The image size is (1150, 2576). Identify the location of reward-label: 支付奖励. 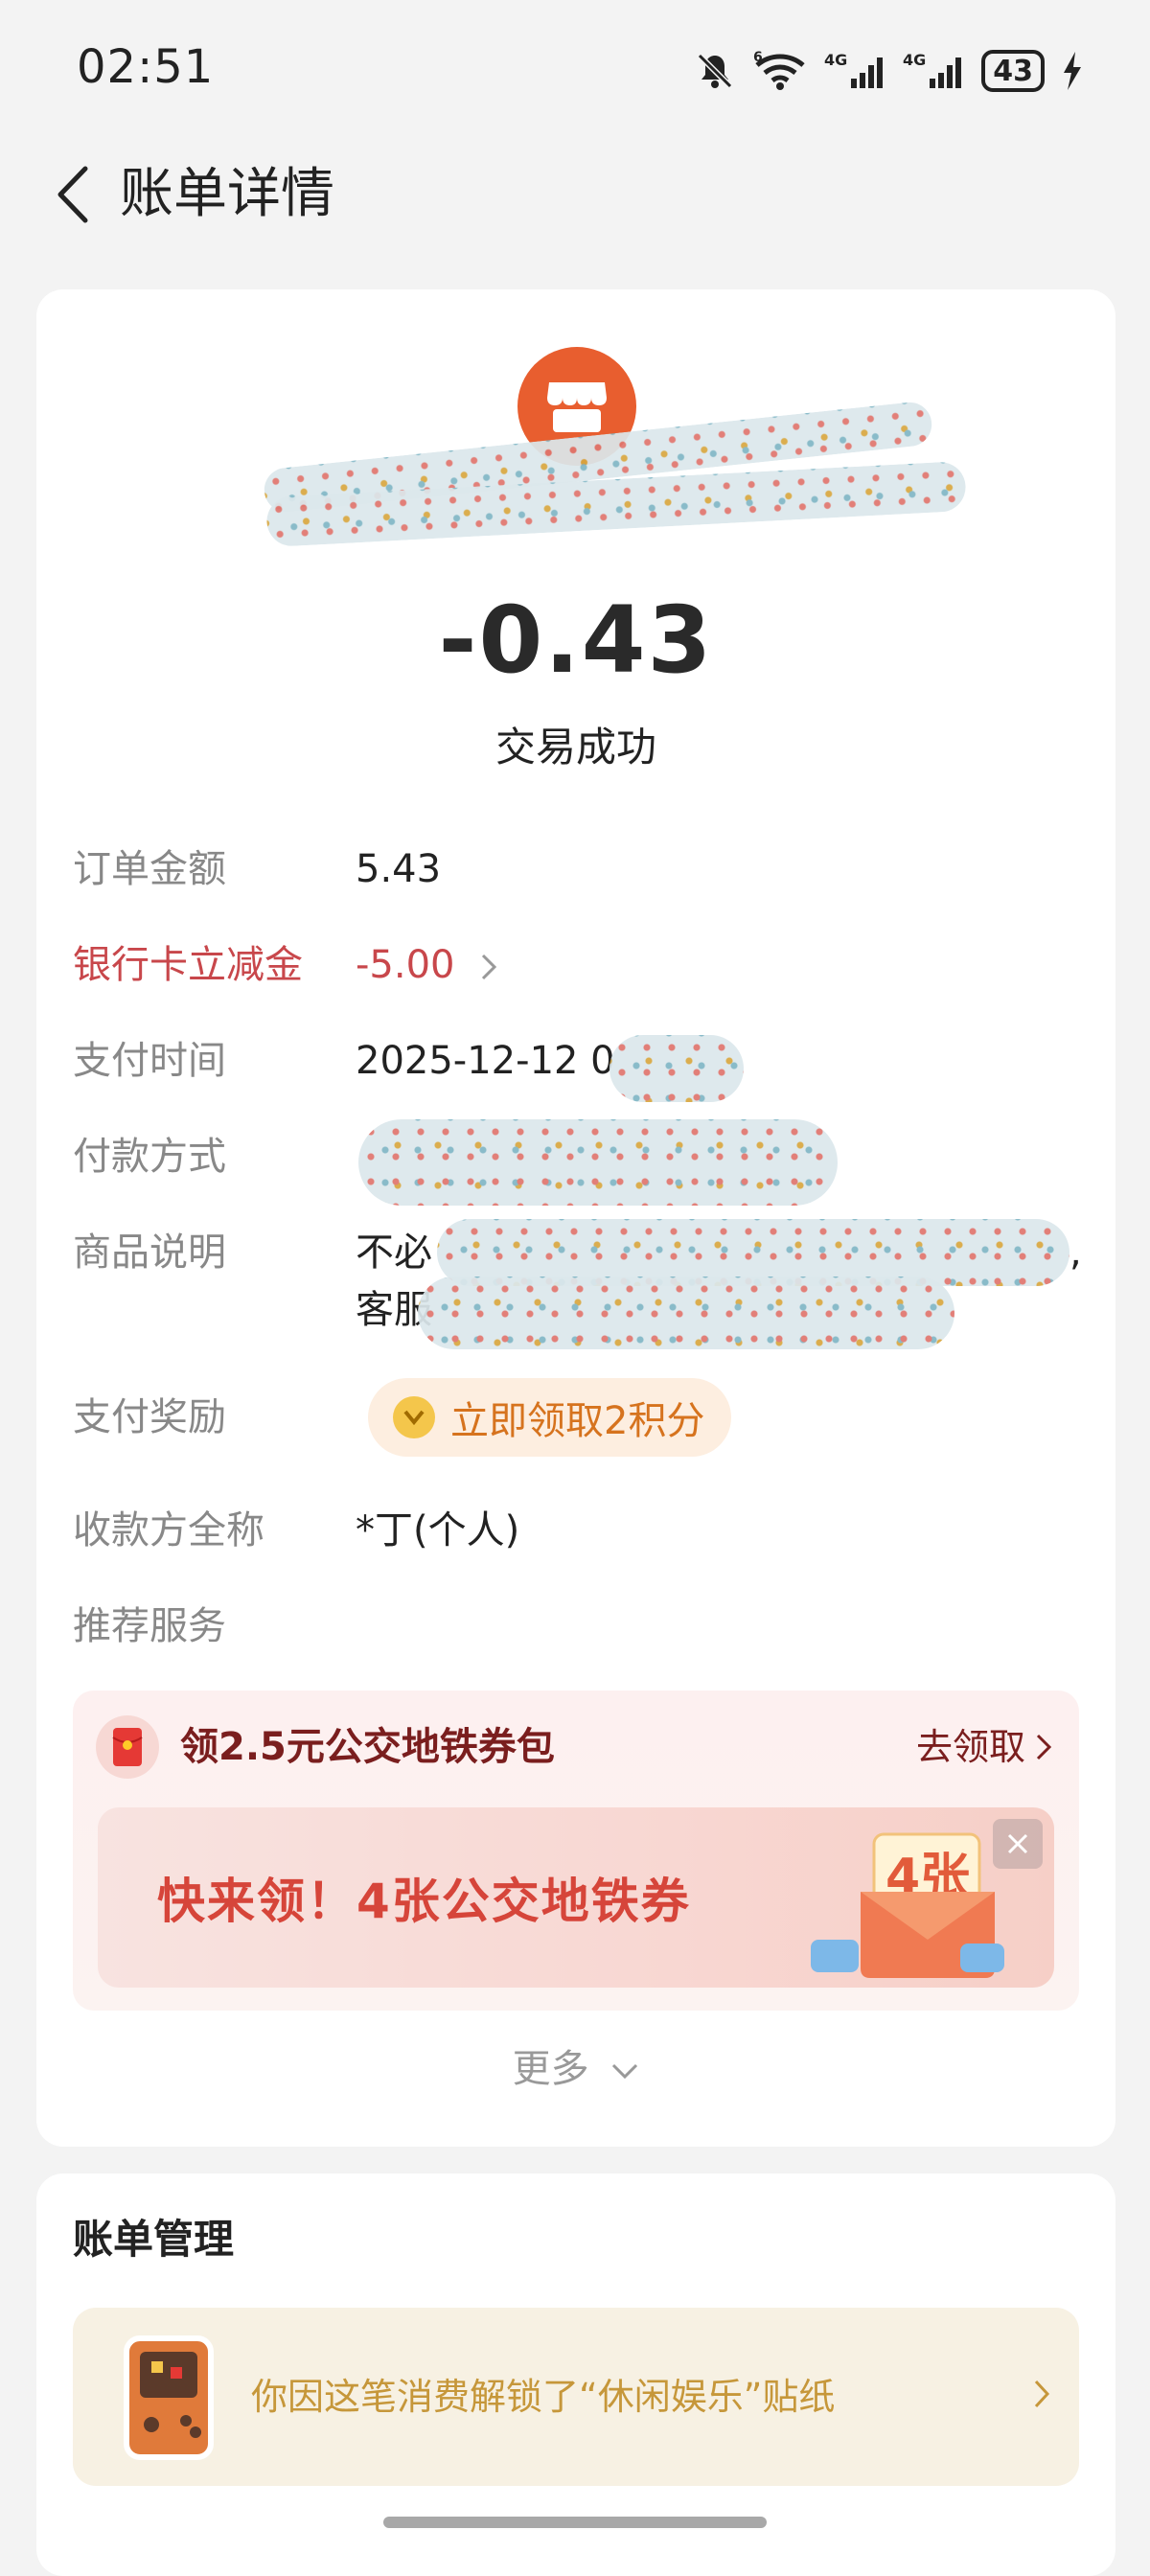
(149, 1417).